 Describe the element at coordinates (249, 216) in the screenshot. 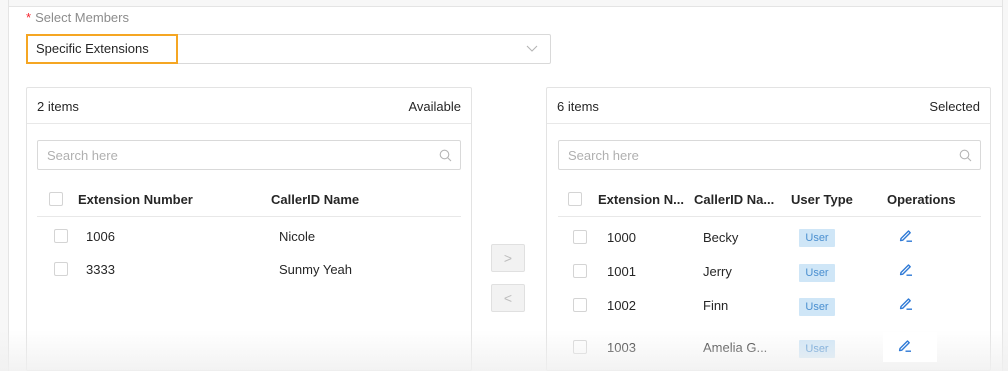

I see `available-header-divider` at that location.